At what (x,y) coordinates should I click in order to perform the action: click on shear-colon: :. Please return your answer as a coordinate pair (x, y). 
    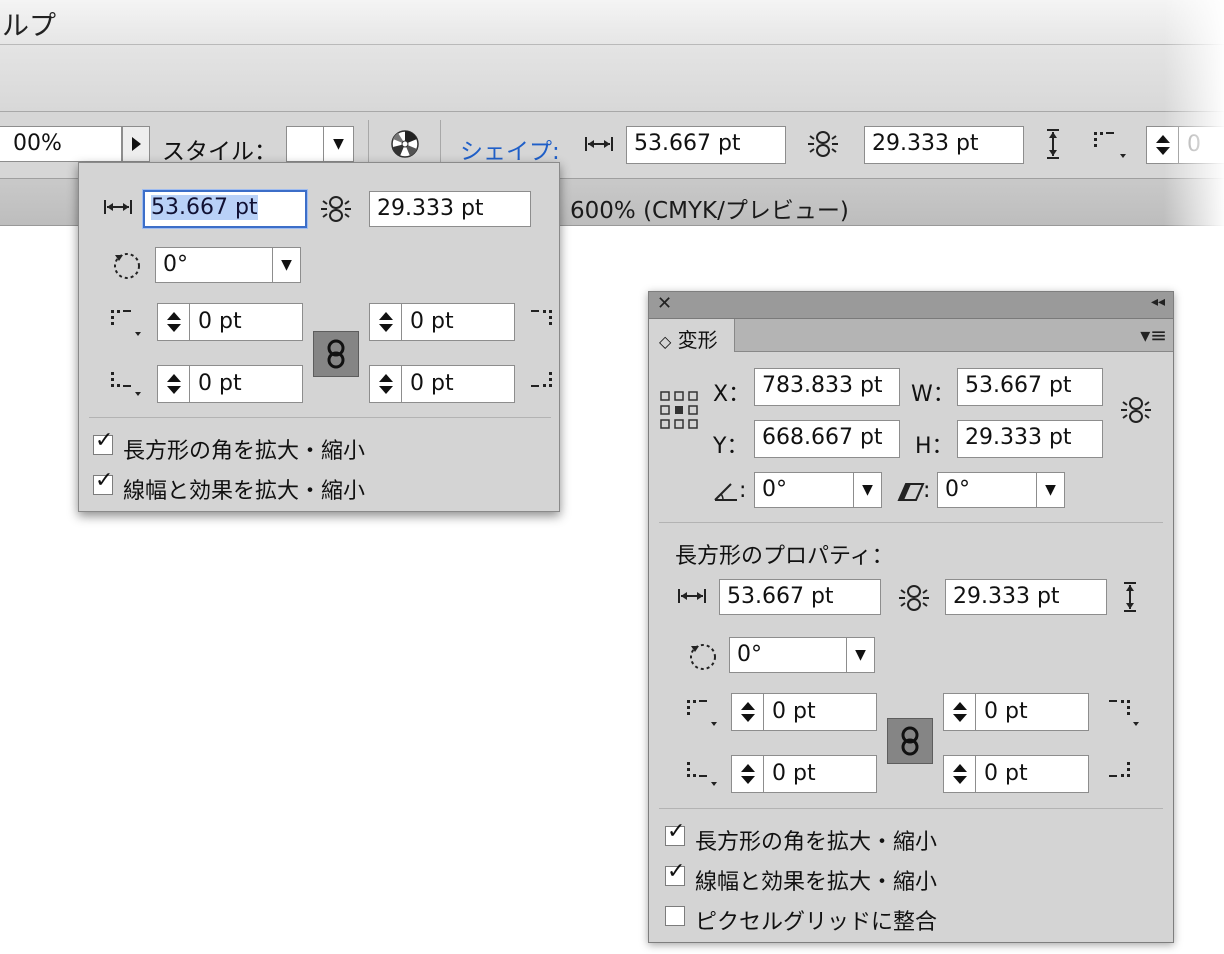
    Looking at the image, I should click on (927, 490).